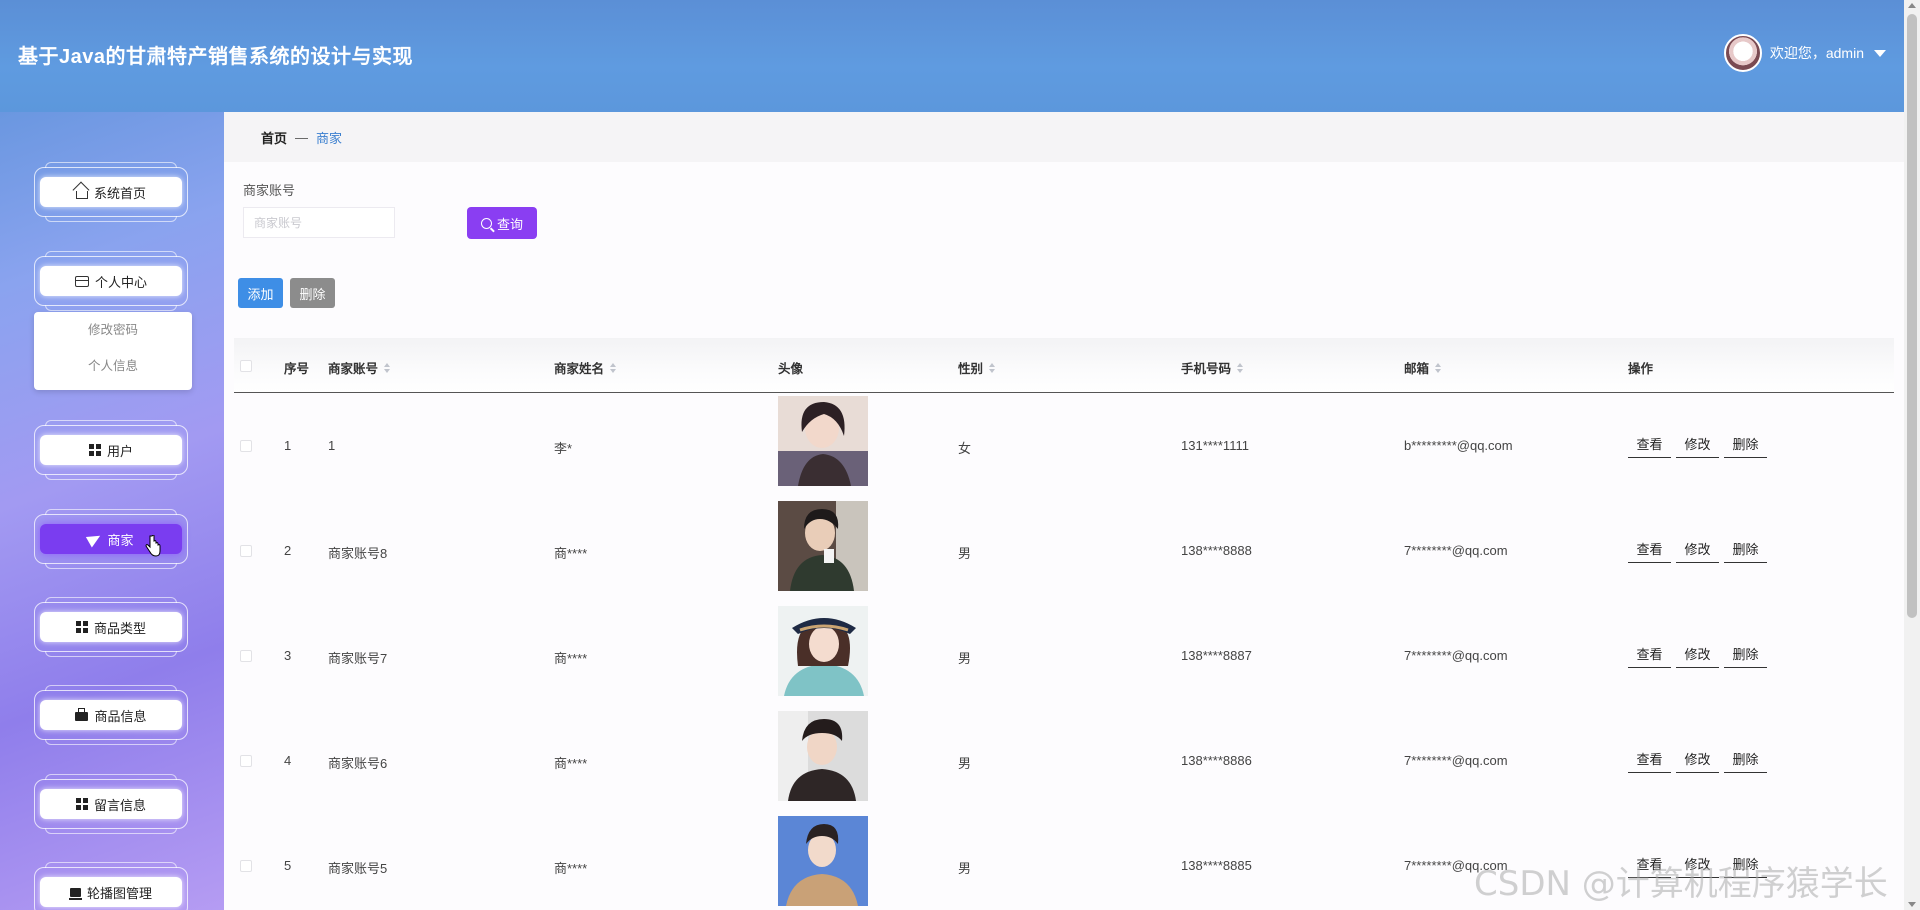  I want to click on batch-delete-button: 删除, so click(312, 293).